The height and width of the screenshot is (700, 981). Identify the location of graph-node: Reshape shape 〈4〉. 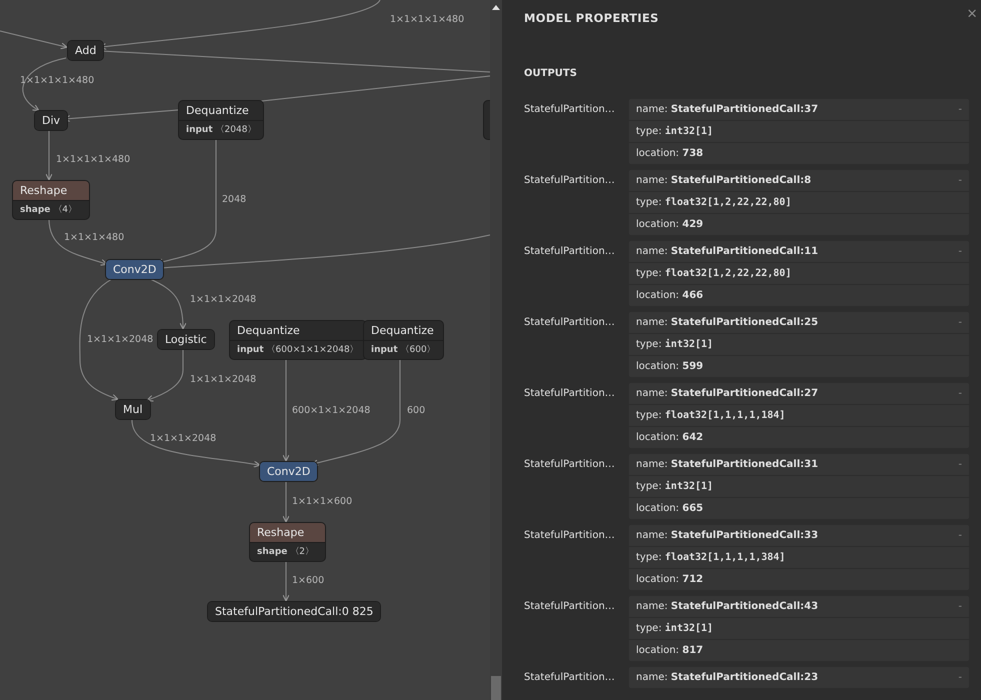
(51, 200).